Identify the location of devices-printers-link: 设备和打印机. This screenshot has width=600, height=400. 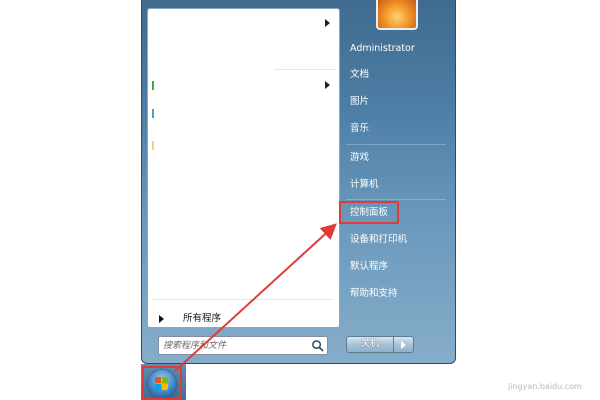
(378, 240).